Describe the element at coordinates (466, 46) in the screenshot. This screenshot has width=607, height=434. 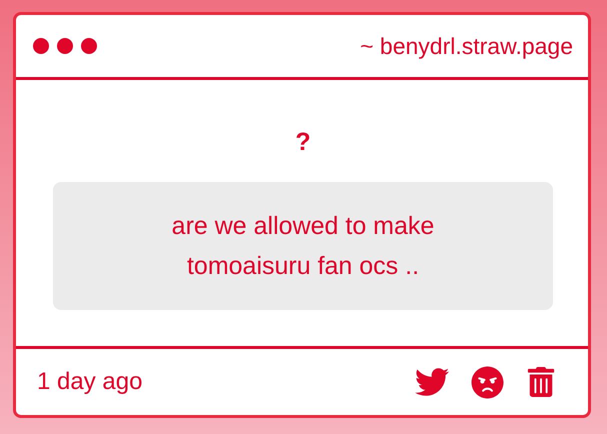
I see `site-address: ~ benydrl.straw.page` at that location.